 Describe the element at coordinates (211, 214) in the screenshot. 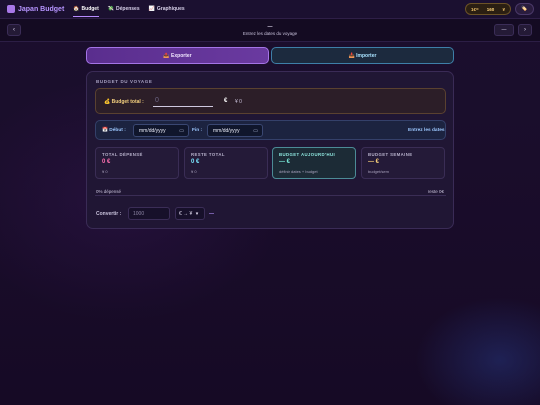

I see `converter-result: —` at that location.